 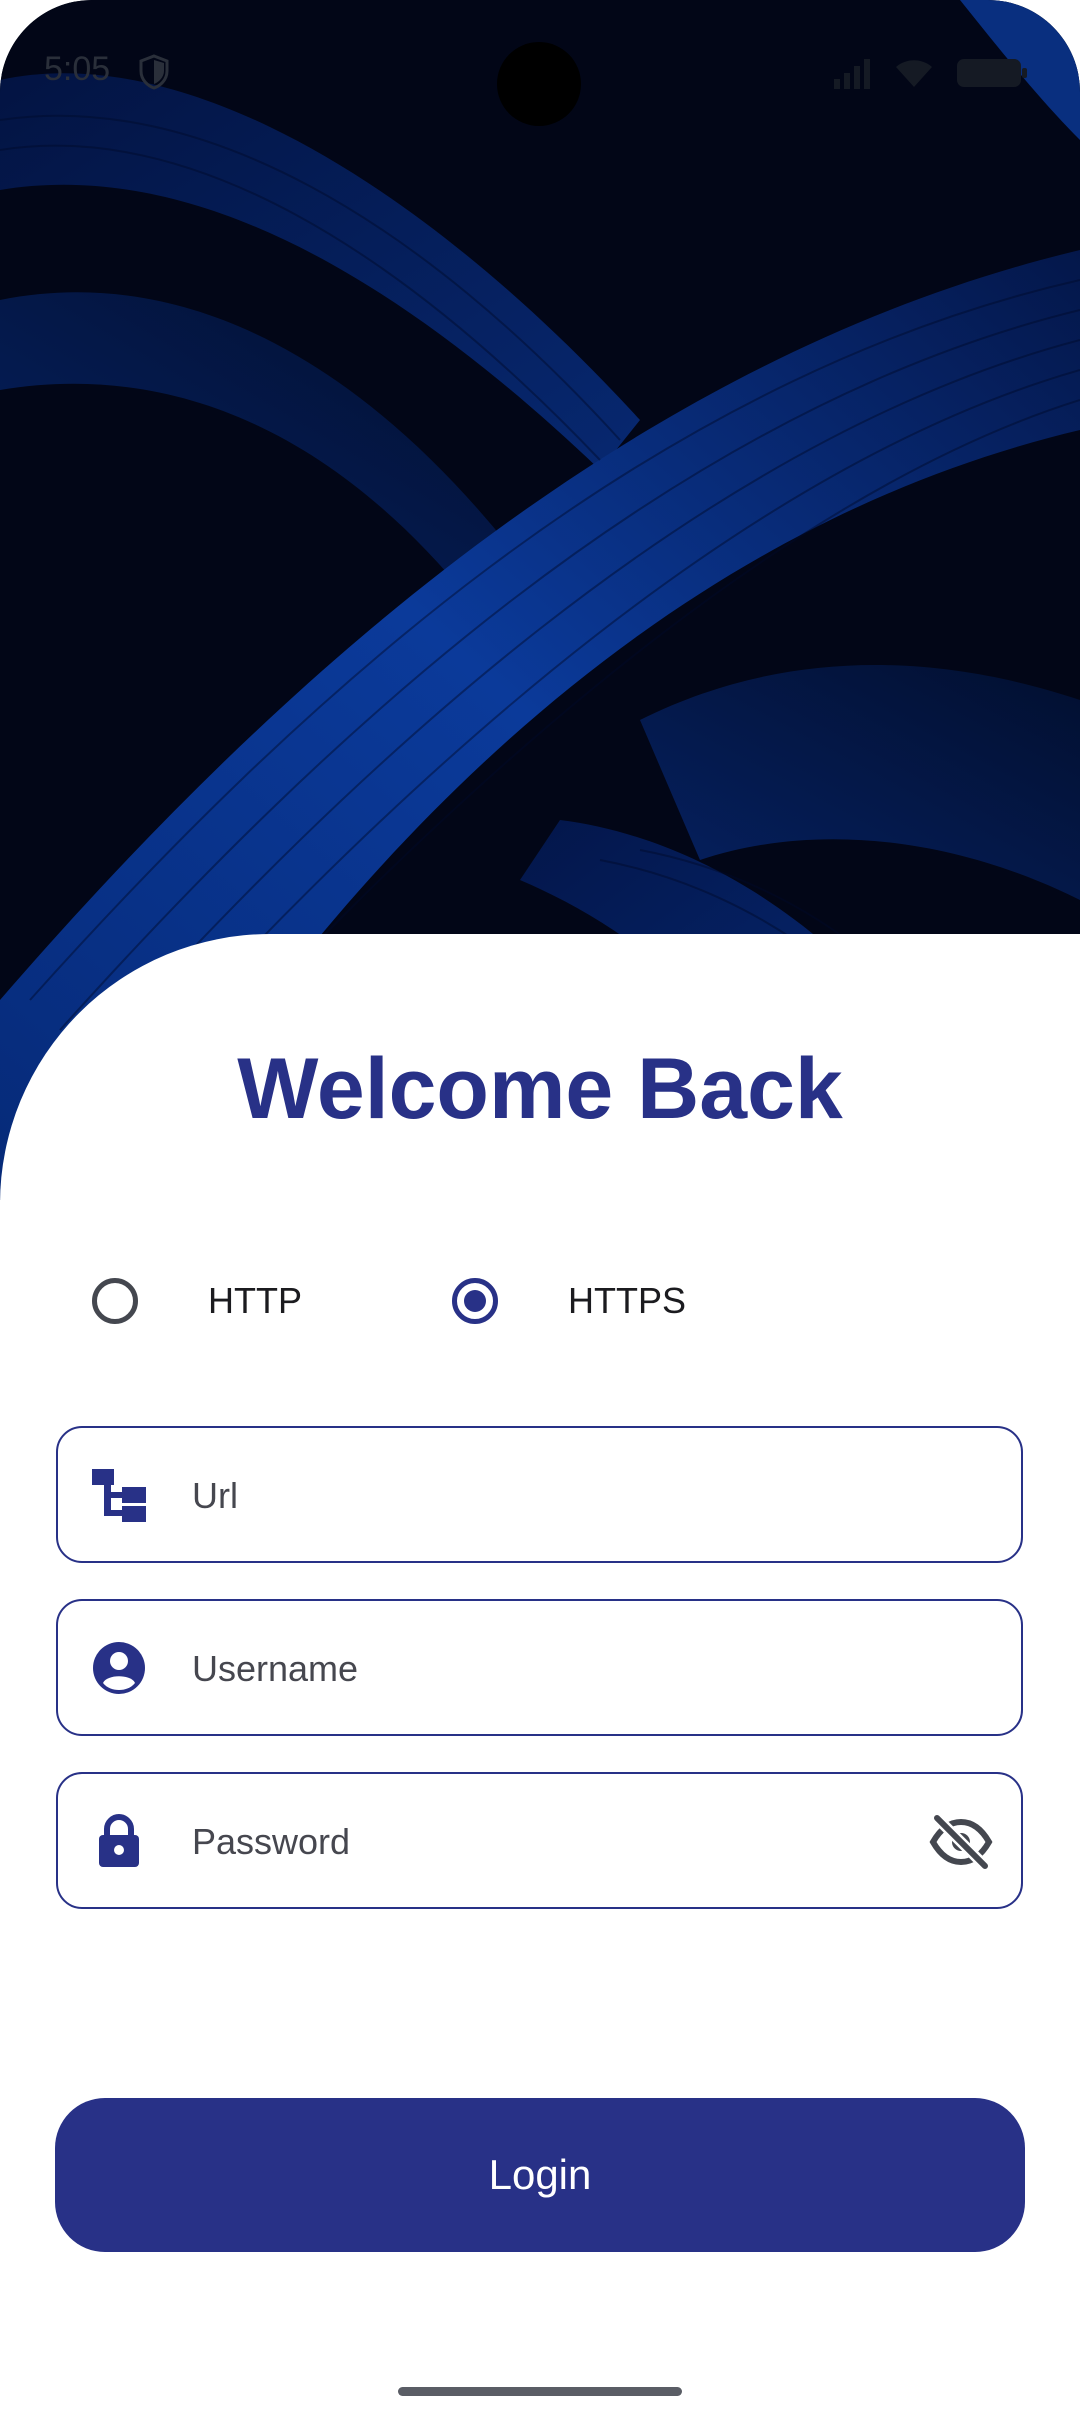 What do you see at coordinates (539, 84) in the screenshot?
I see `front-camera` at bounding box center [539, 84].